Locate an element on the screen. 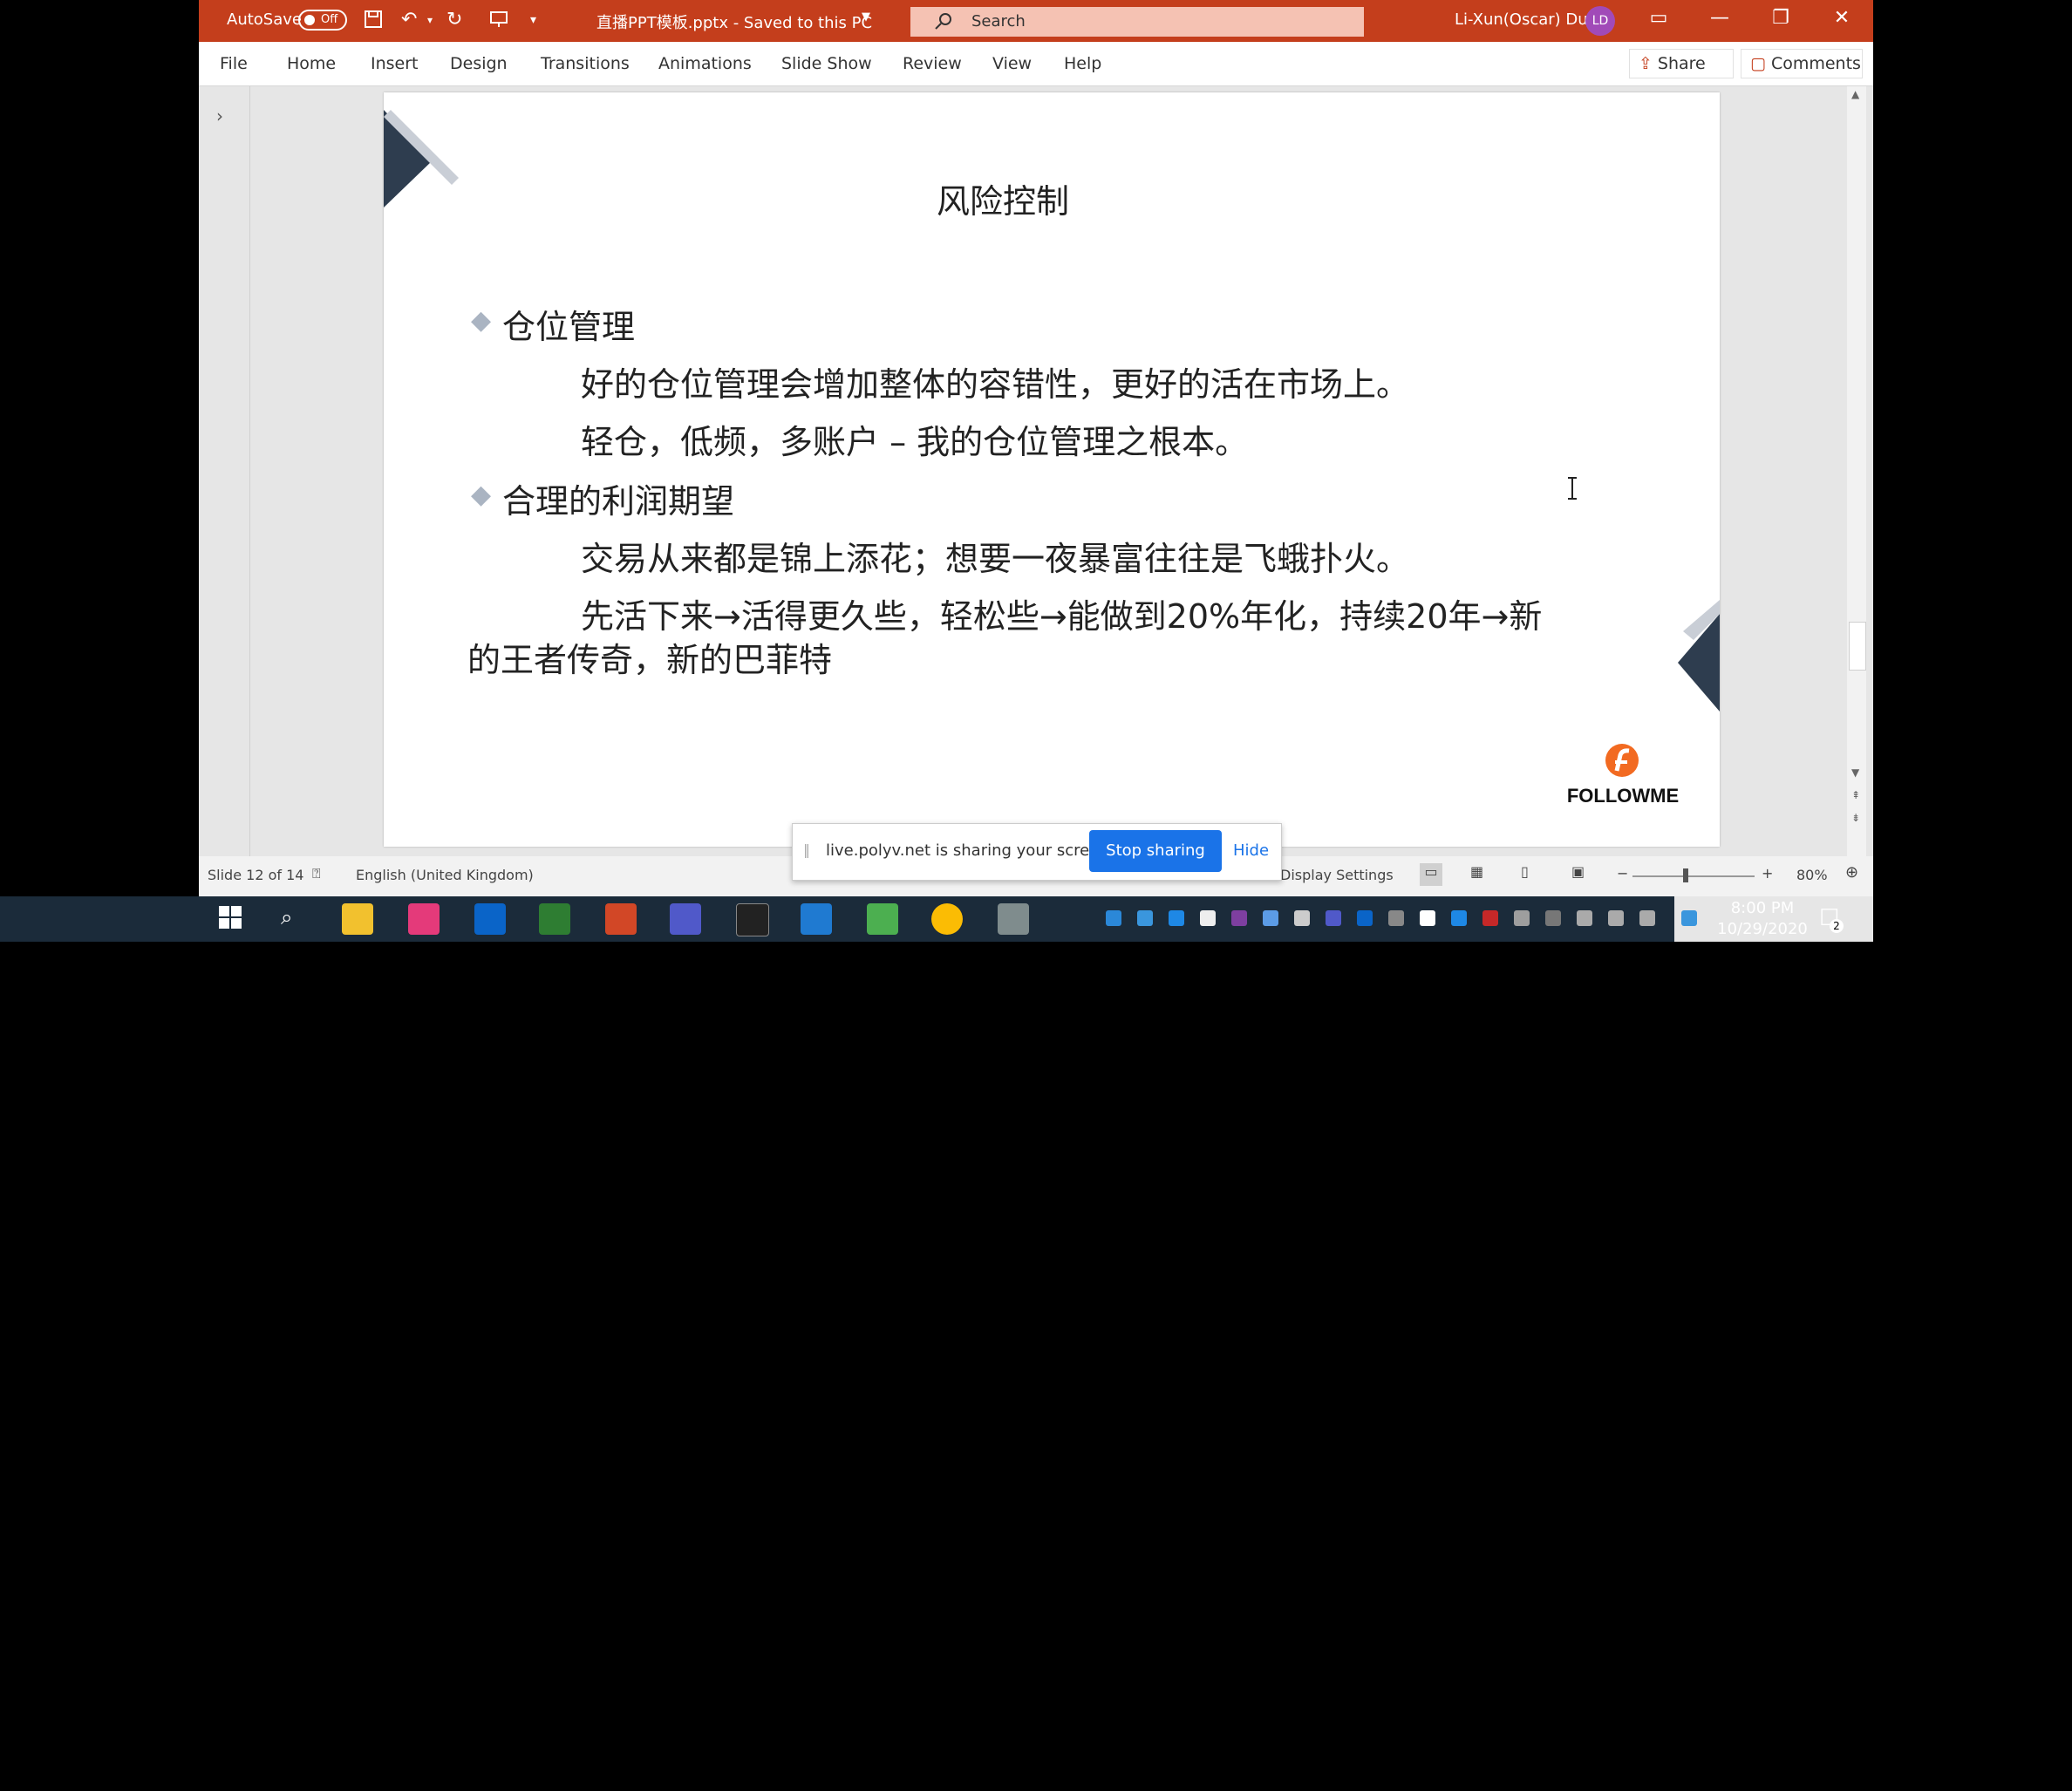 The width and height of the screenshot is (2072, 1791). comment-icon: ▢ is located at coordinates (1758, 64).